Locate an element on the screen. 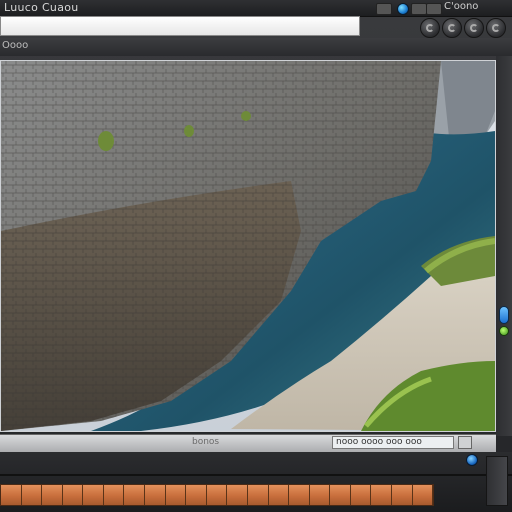 Image resolution: width=512 pixels, height=512 pixels. record-led-icon is located at coordinates (472, 460).